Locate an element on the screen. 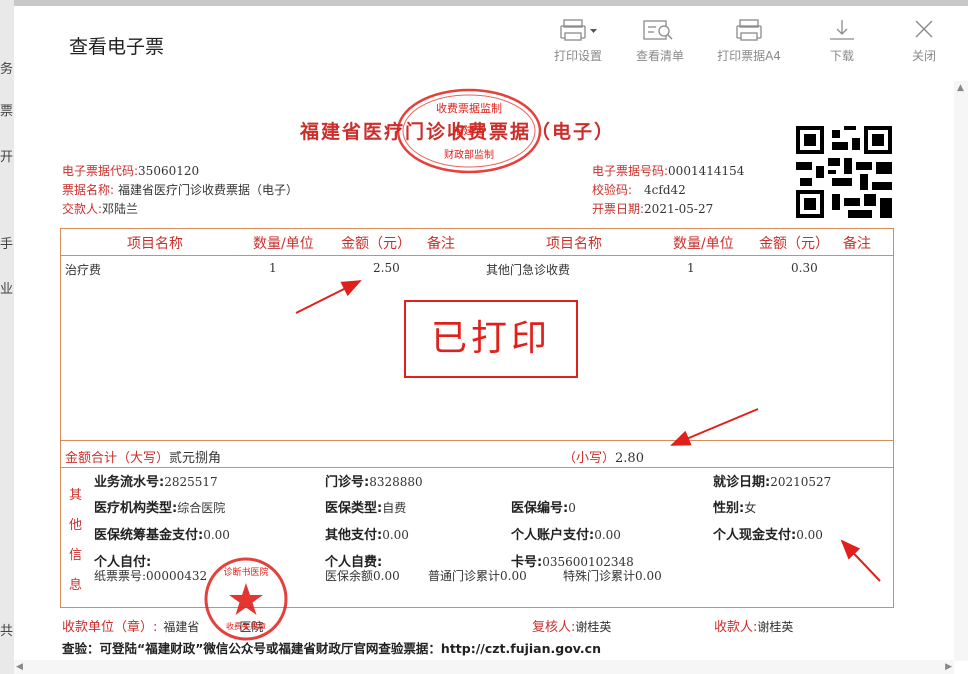 The width and height of the screenshot is (968, 674). printer-icon is located at coordinates (749, 30).